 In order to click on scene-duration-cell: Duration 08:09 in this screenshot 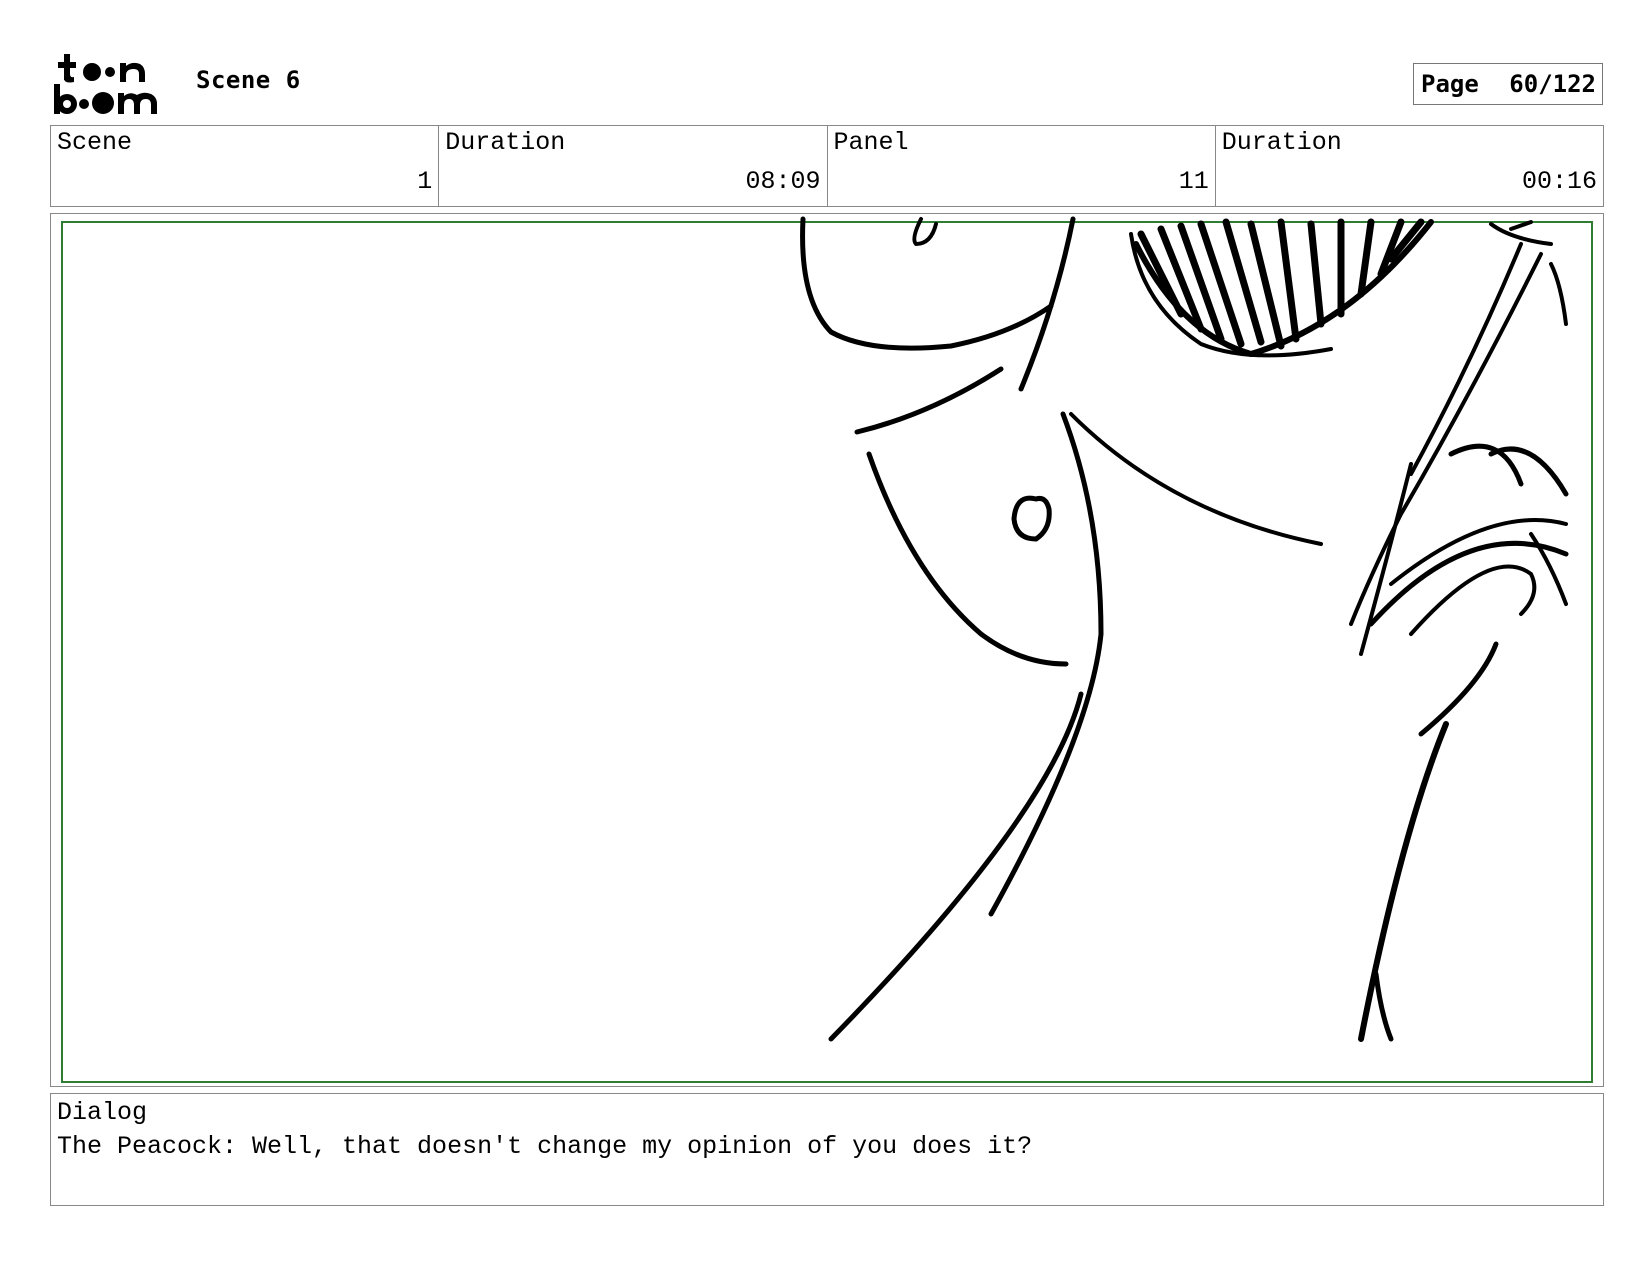, I will do `click(633, 166)`.